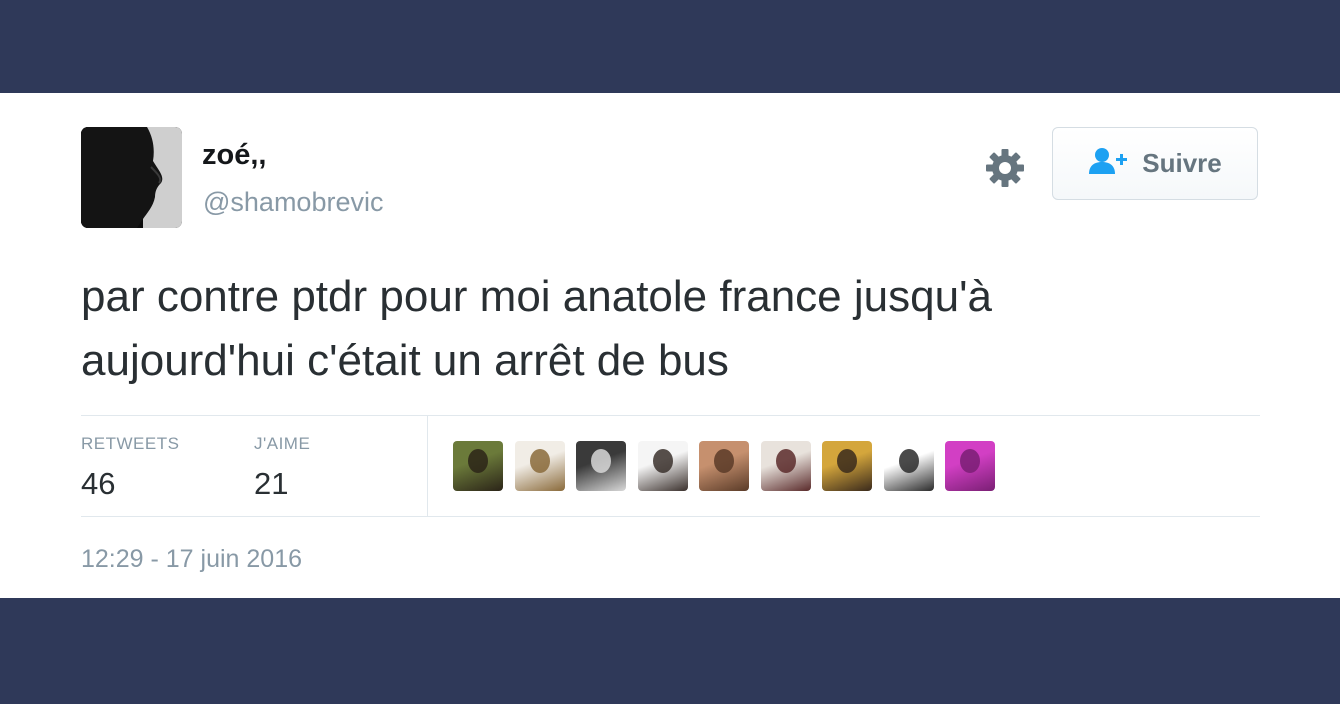 The image size is (1340, 704). Describe the element at coordinates (234, 155) in the screenshot. I see `author-name: zoé,,` at that location.